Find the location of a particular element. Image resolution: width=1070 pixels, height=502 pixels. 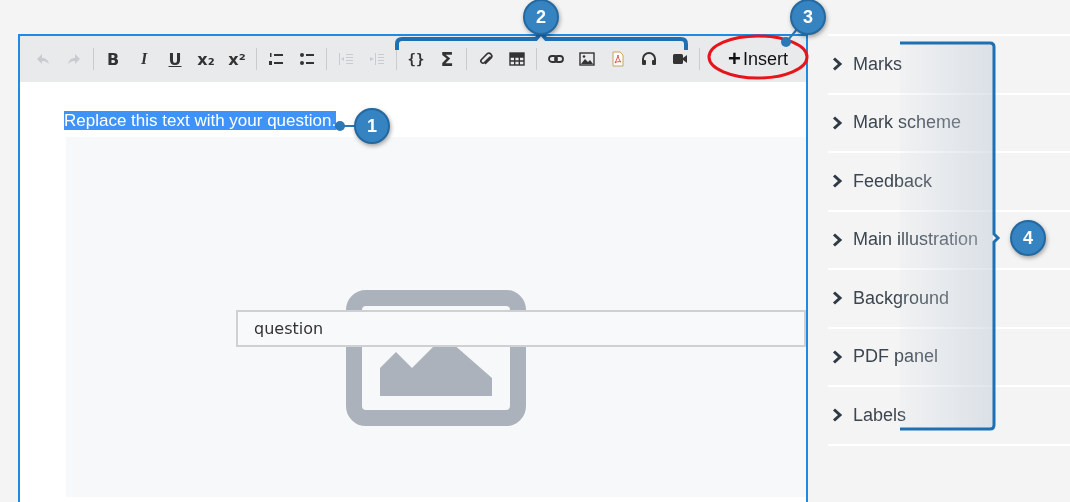

redo-icon is located at coordinates (74, 59).